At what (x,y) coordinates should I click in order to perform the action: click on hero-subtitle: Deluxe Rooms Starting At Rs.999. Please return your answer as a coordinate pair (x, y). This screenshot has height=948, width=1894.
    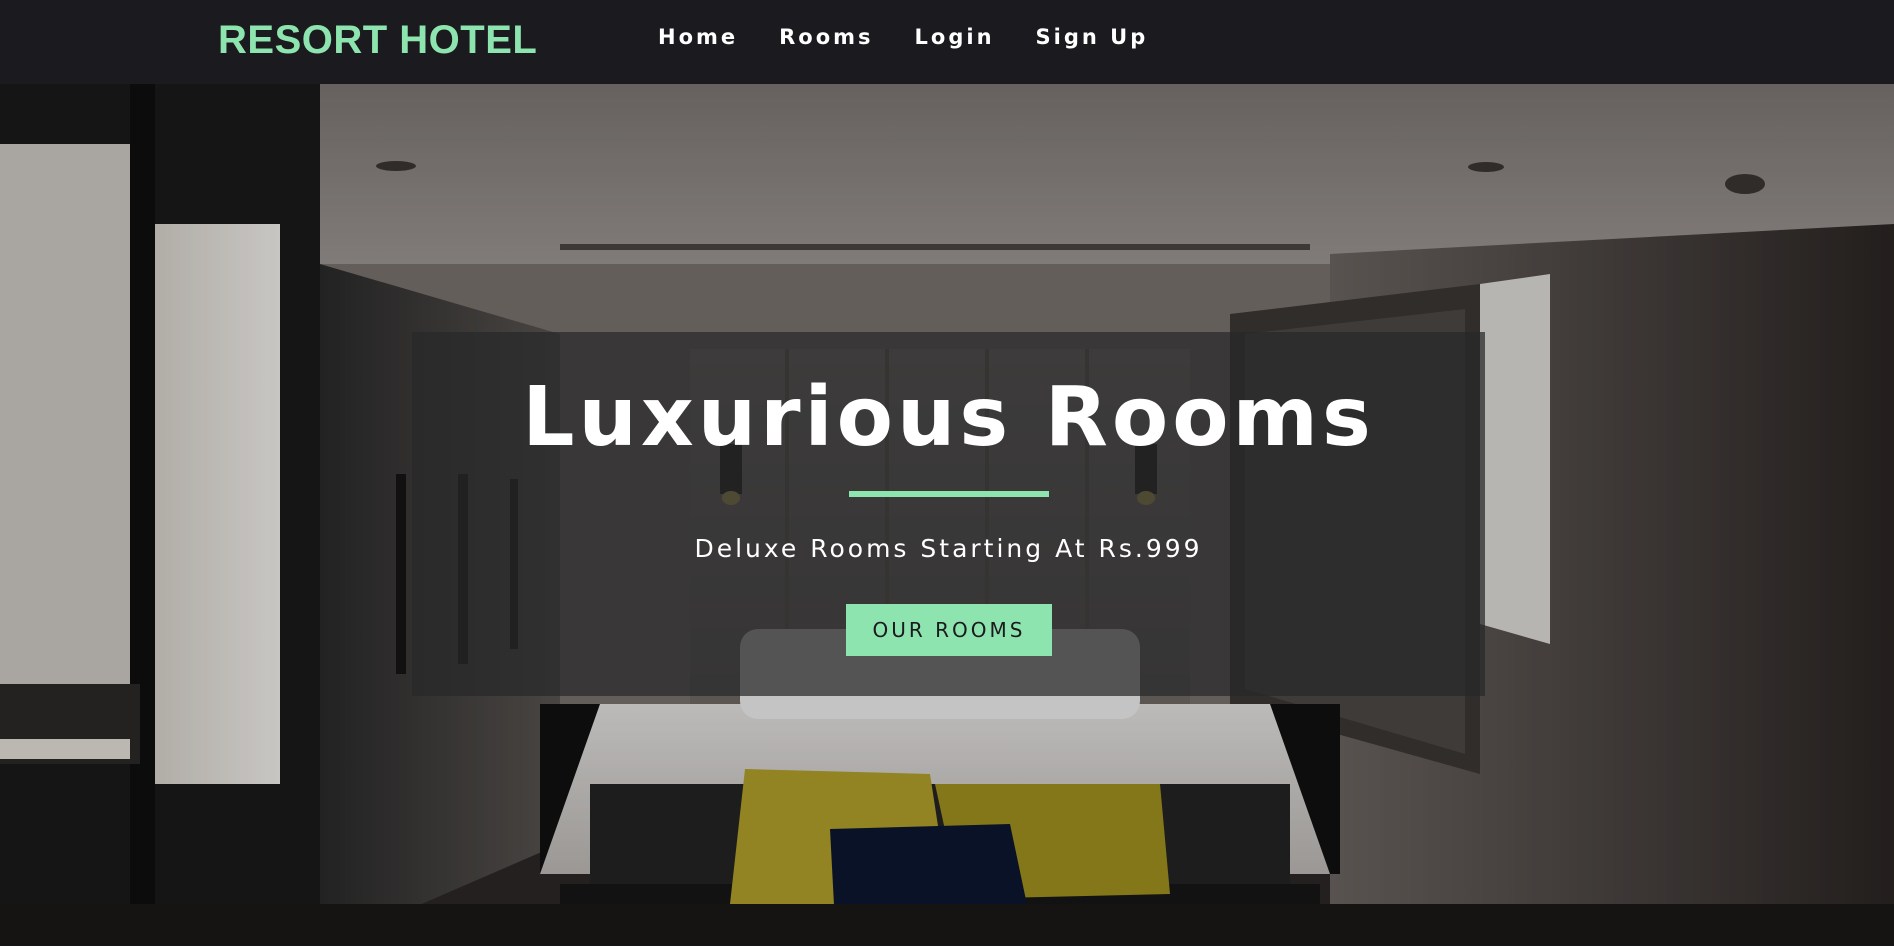
    Looking at the image, I should click on (948, 548).